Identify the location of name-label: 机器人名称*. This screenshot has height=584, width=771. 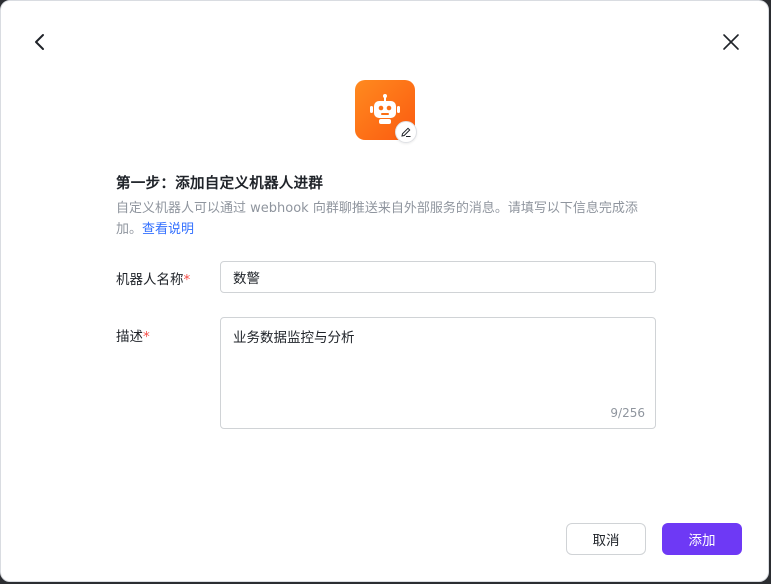
(153, 278).